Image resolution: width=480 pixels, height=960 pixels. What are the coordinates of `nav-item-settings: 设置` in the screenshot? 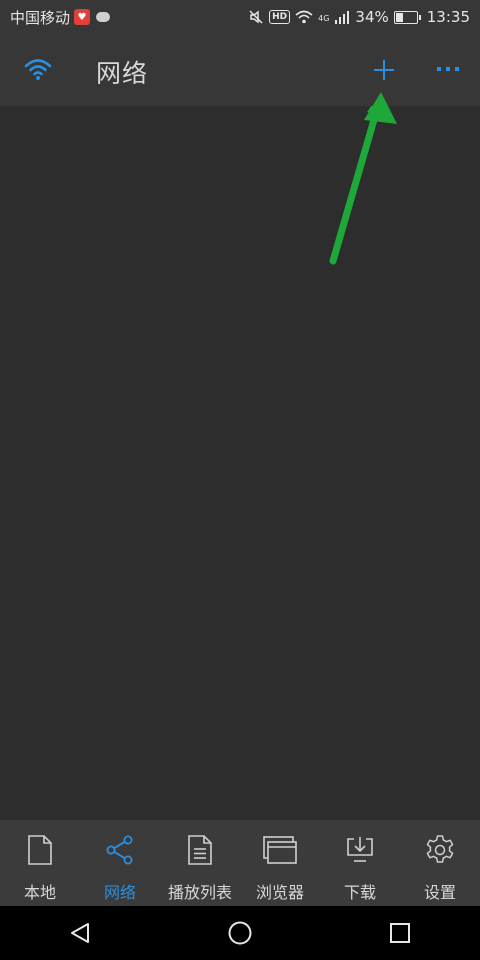 It's located at (440, 863).